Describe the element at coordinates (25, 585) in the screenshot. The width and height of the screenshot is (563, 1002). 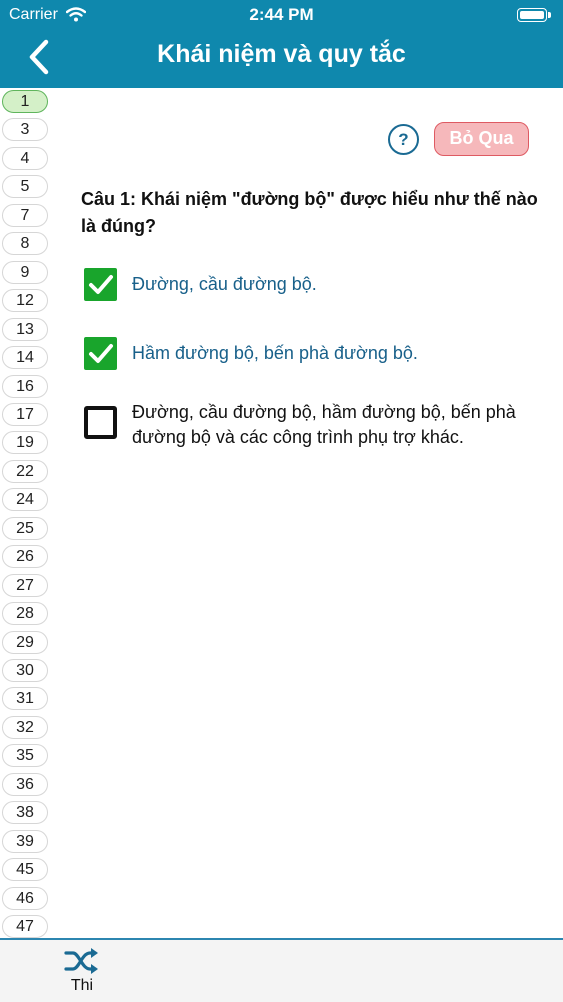
I see `question-number-item: 27` at that location.